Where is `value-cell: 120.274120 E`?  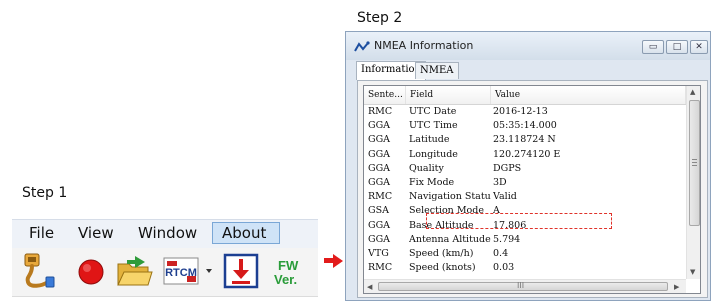
value-cell: 120.274120 E is located at coordinates (527, 154).